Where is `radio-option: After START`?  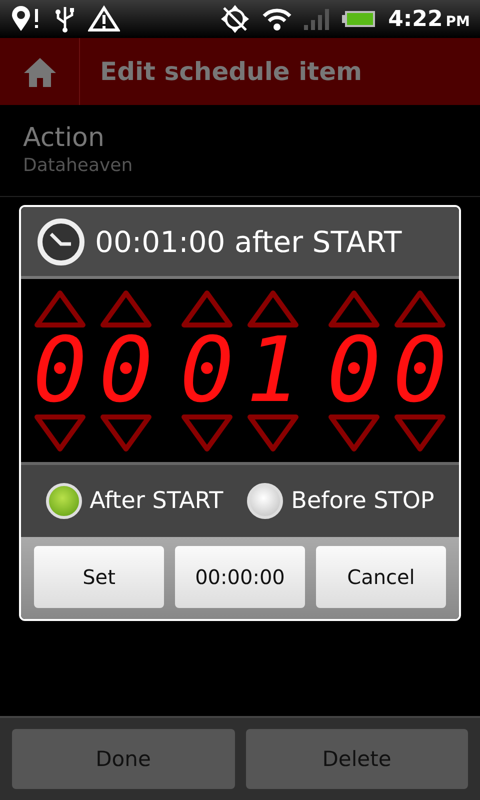 radio-option: After START is located at coordinates (135, 501).